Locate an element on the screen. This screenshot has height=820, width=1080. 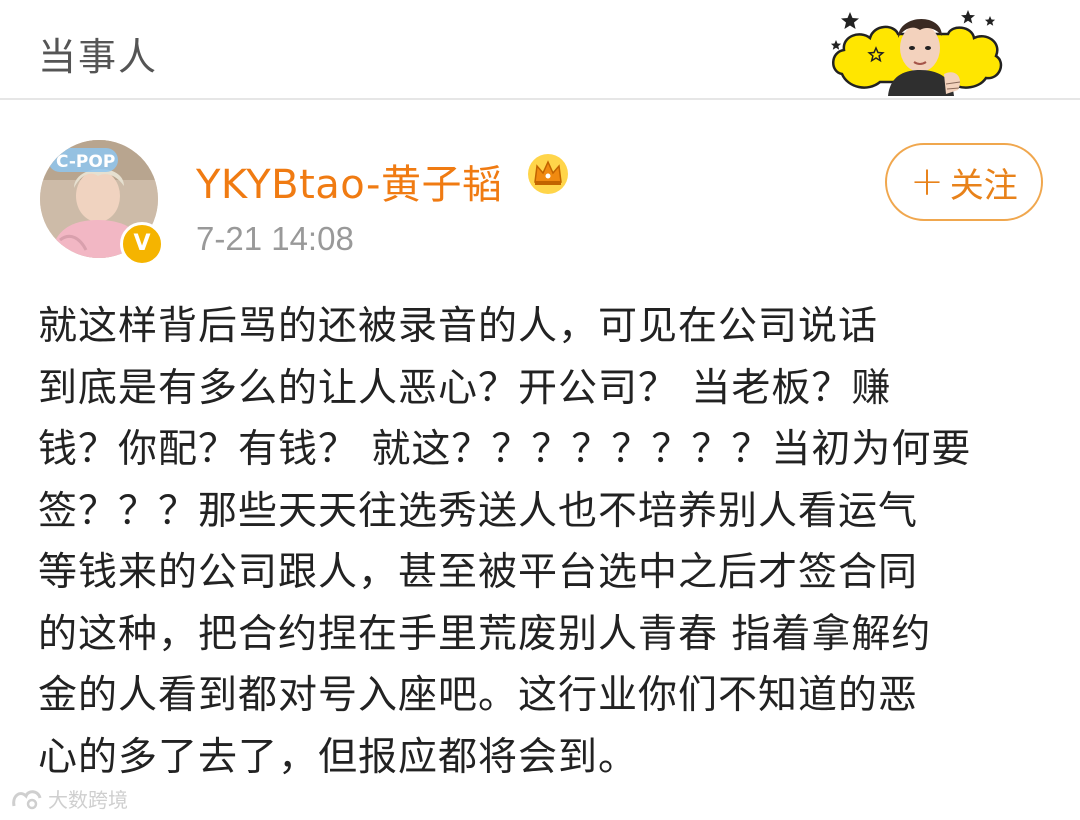
verified-badge: V is located at coordinates (142, 244).